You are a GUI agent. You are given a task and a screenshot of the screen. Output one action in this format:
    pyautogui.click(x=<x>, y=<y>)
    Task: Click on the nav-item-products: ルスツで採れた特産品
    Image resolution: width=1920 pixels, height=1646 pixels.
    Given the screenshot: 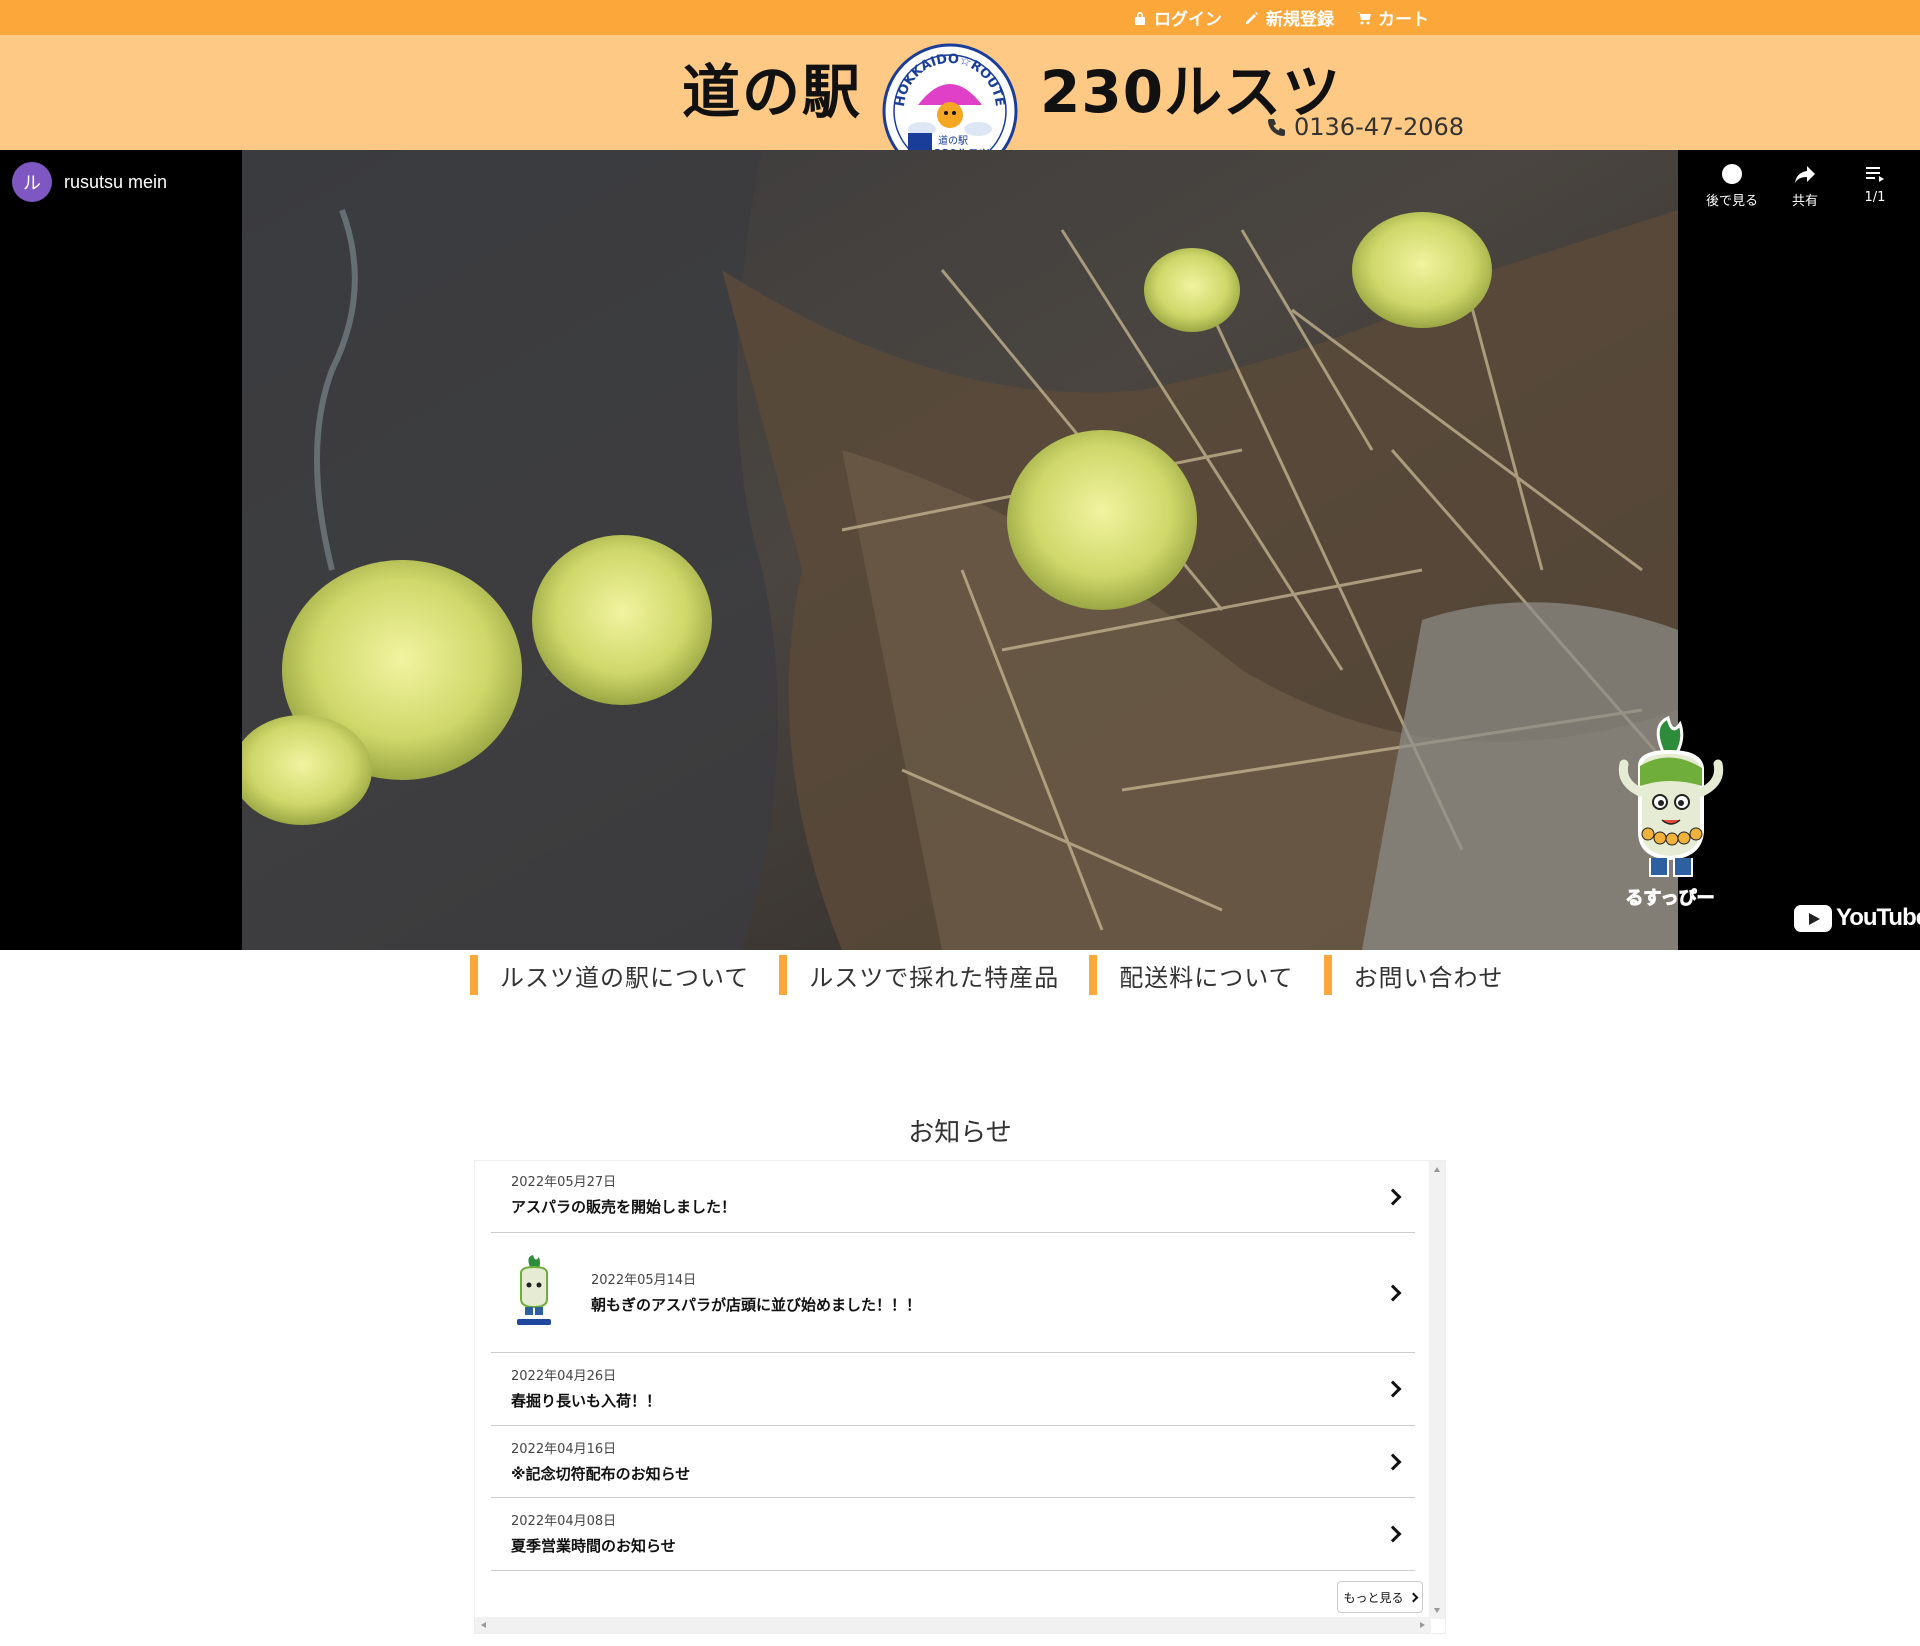 What is the action you would take?
    pyautogui.click(x=919, y=975)
    